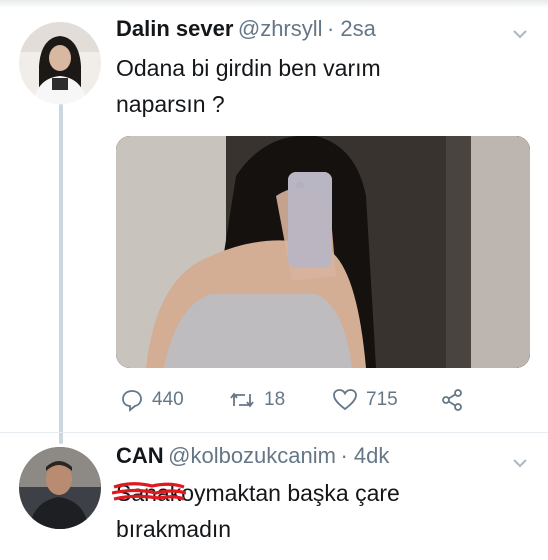 The width and height of the screenshot is (548, 560). What do you see at coordinates (382, 399) in the screenshot?
I see `like-count: 715` at bounding box center [382, 399].